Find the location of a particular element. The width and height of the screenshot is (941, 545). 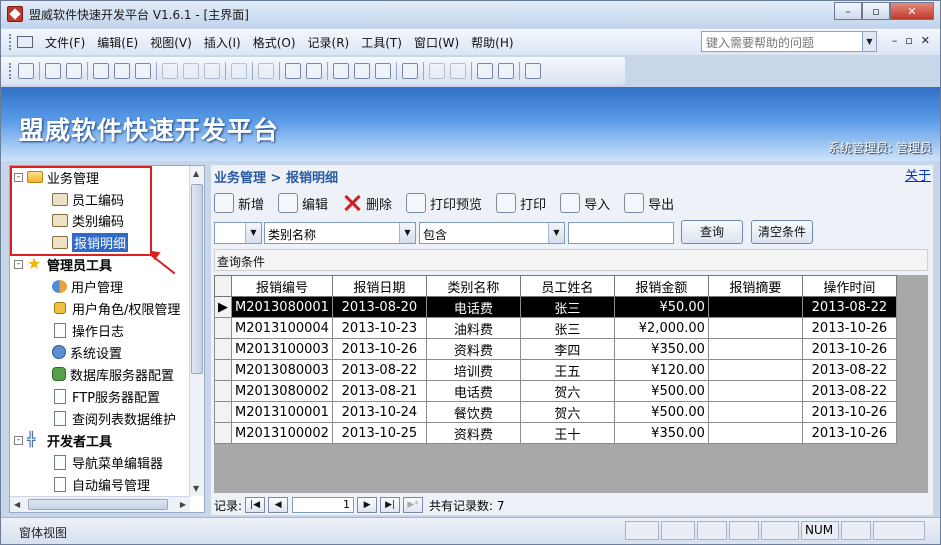

column-header: 报销编号 is located at coordinates (282, 286).